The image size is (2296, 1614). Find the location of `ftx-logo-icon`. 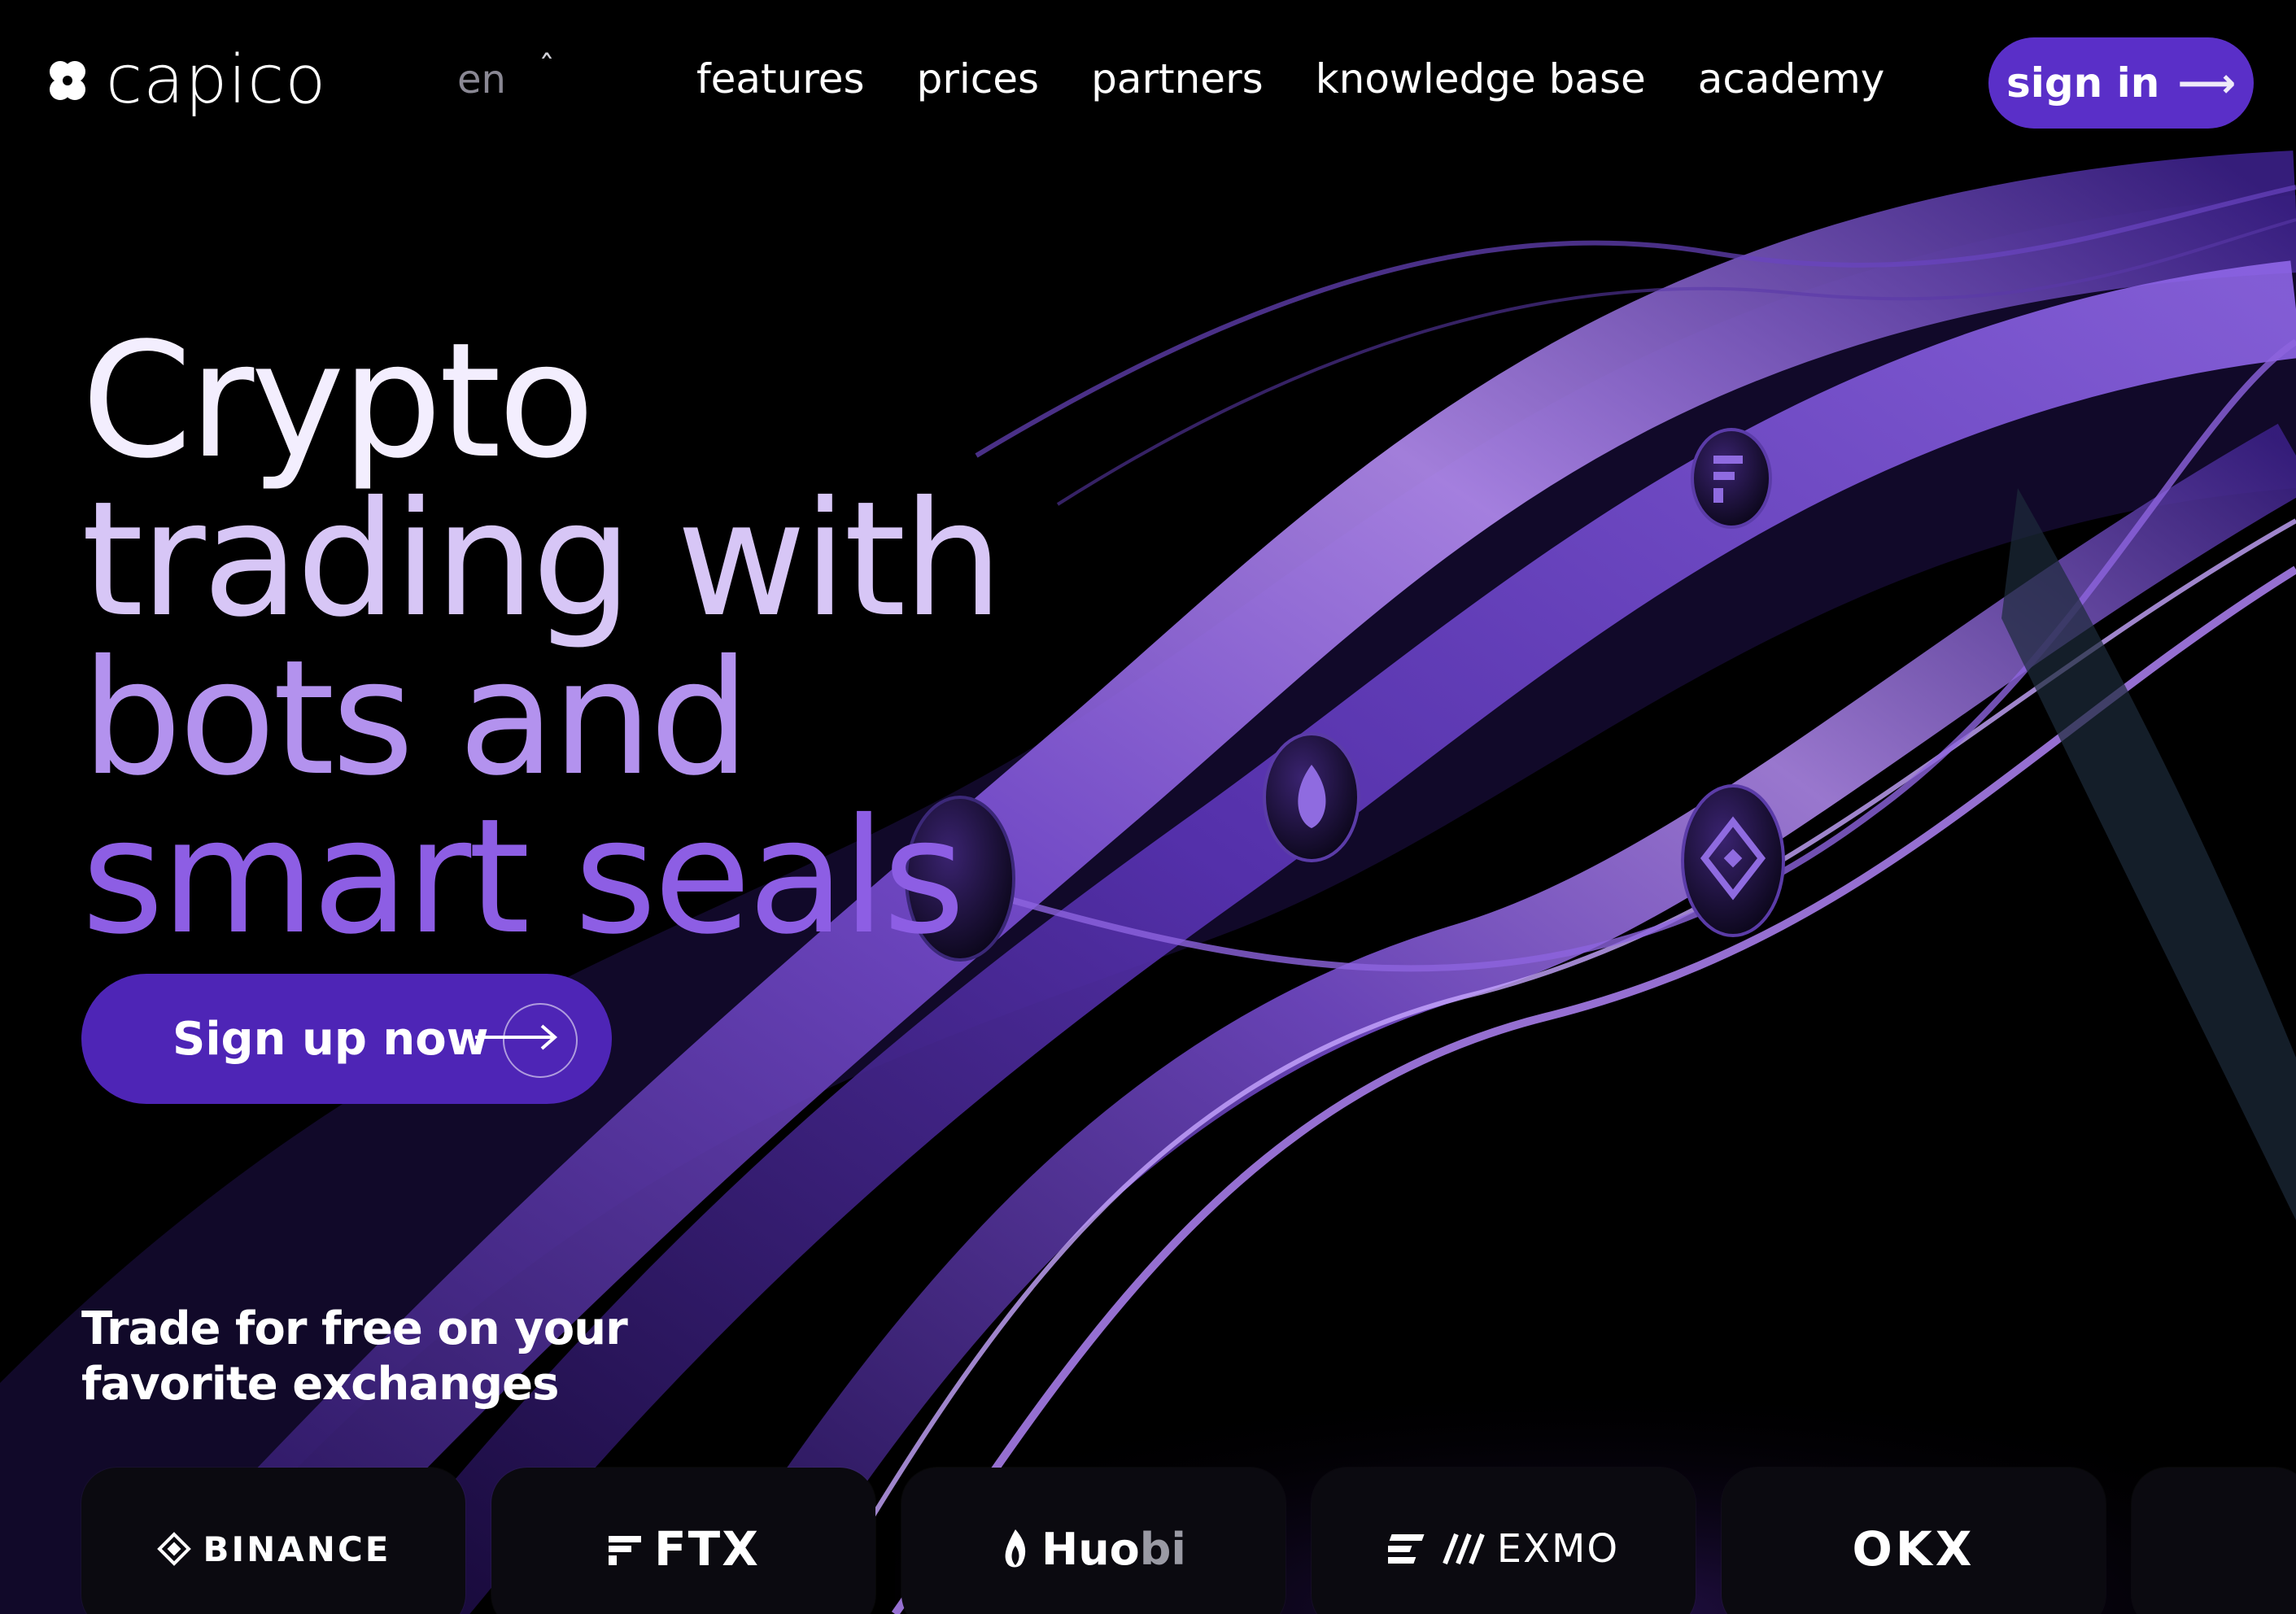

ftx-logo-icon is located at coordinates (625, 1550).